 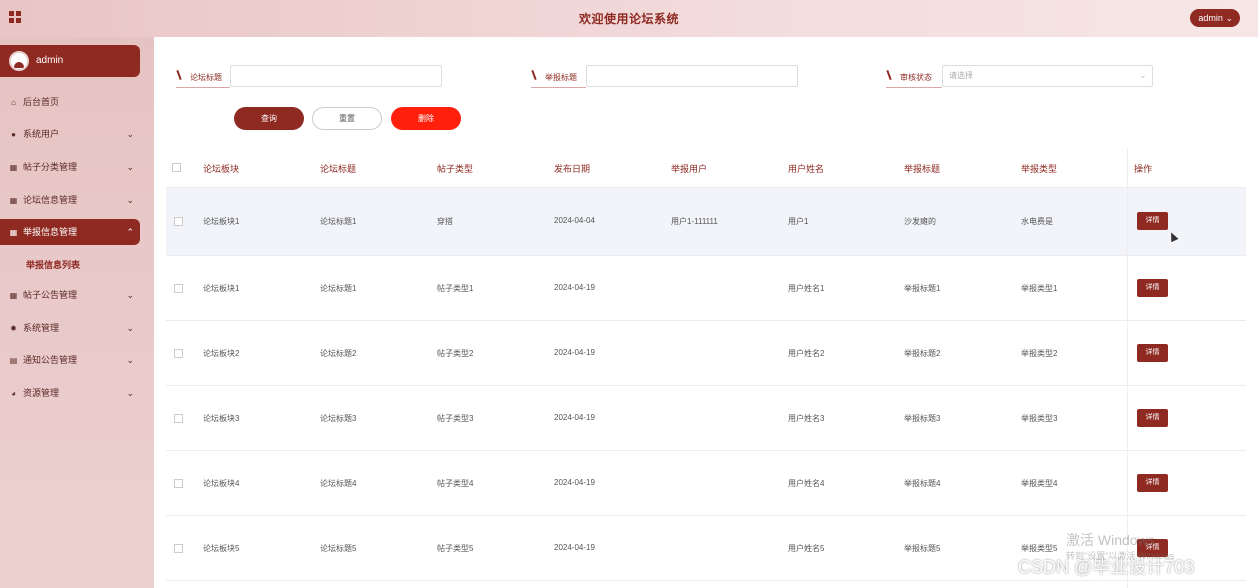 I want to click on col-header-post-type: 帖子类型, so click(x=455, y=169).